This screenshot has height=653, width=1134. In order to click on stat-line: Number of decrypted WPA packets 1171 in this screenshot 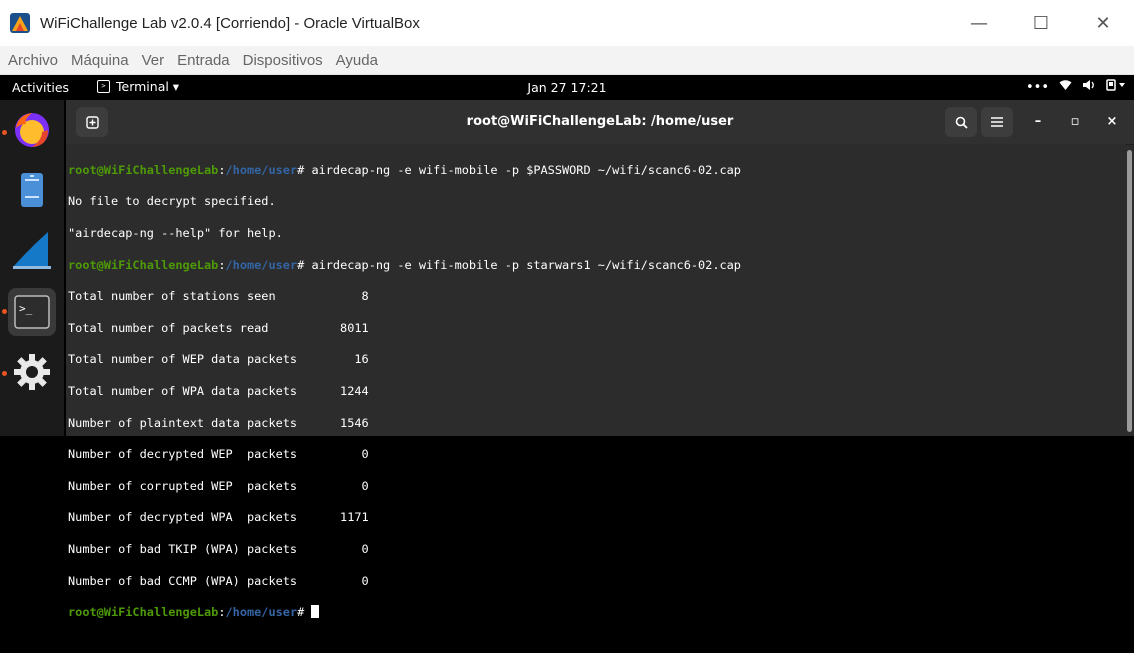, I will do `click(218, 517)`.